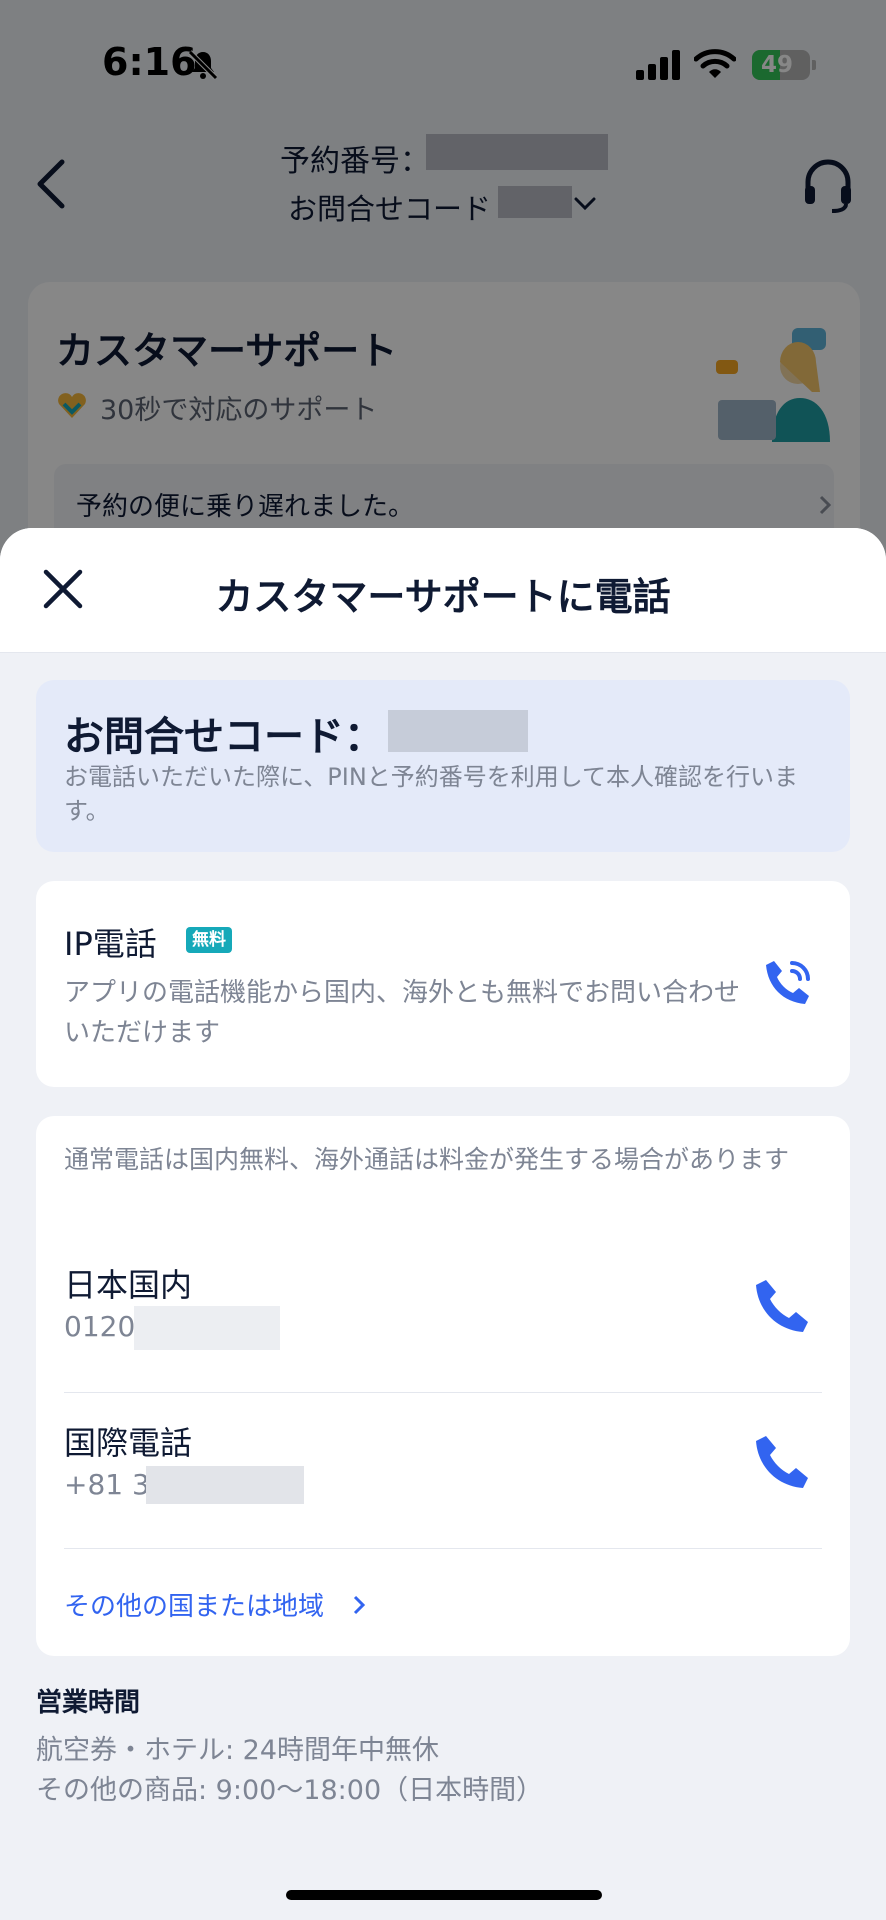  What do you see at coordinates (224, 737) in the screenshot?
I see `inquiry-code-title: お問合せコード：` at bounding box center [224, 737].